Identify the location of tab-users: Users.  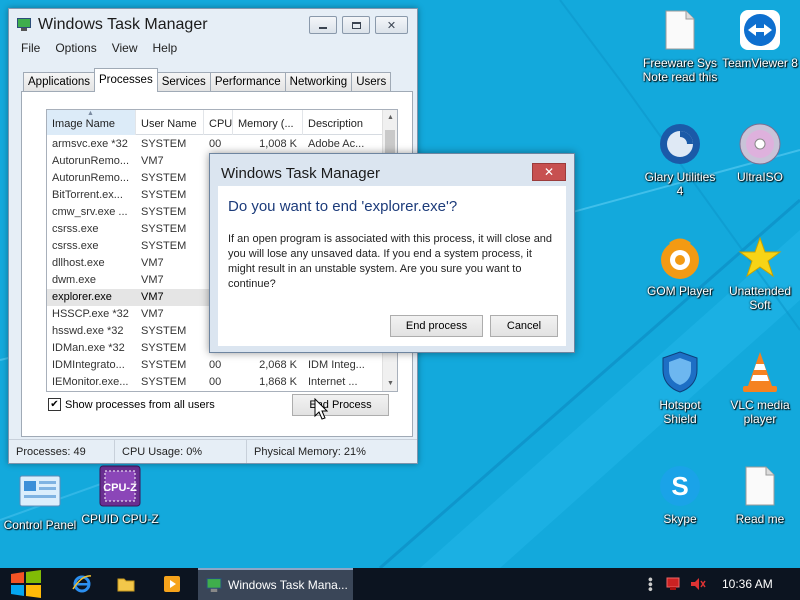
(371, 82).